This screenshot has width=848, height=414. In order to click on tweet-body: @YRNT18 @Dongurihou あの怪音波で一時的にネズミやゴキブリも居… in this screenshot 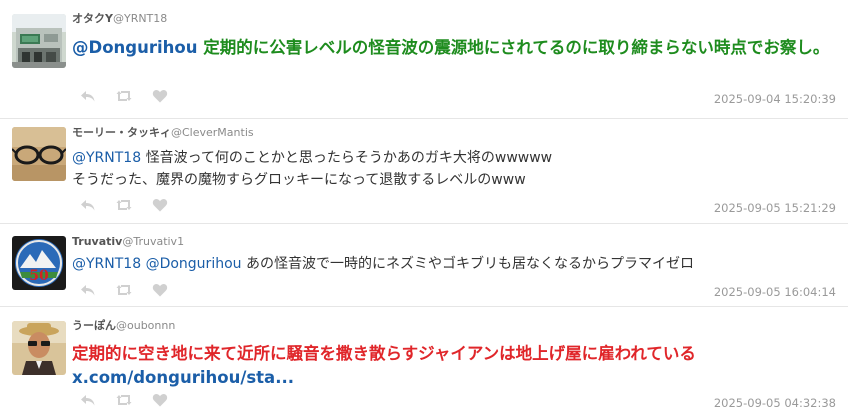, I will do `click(455, 264)`.